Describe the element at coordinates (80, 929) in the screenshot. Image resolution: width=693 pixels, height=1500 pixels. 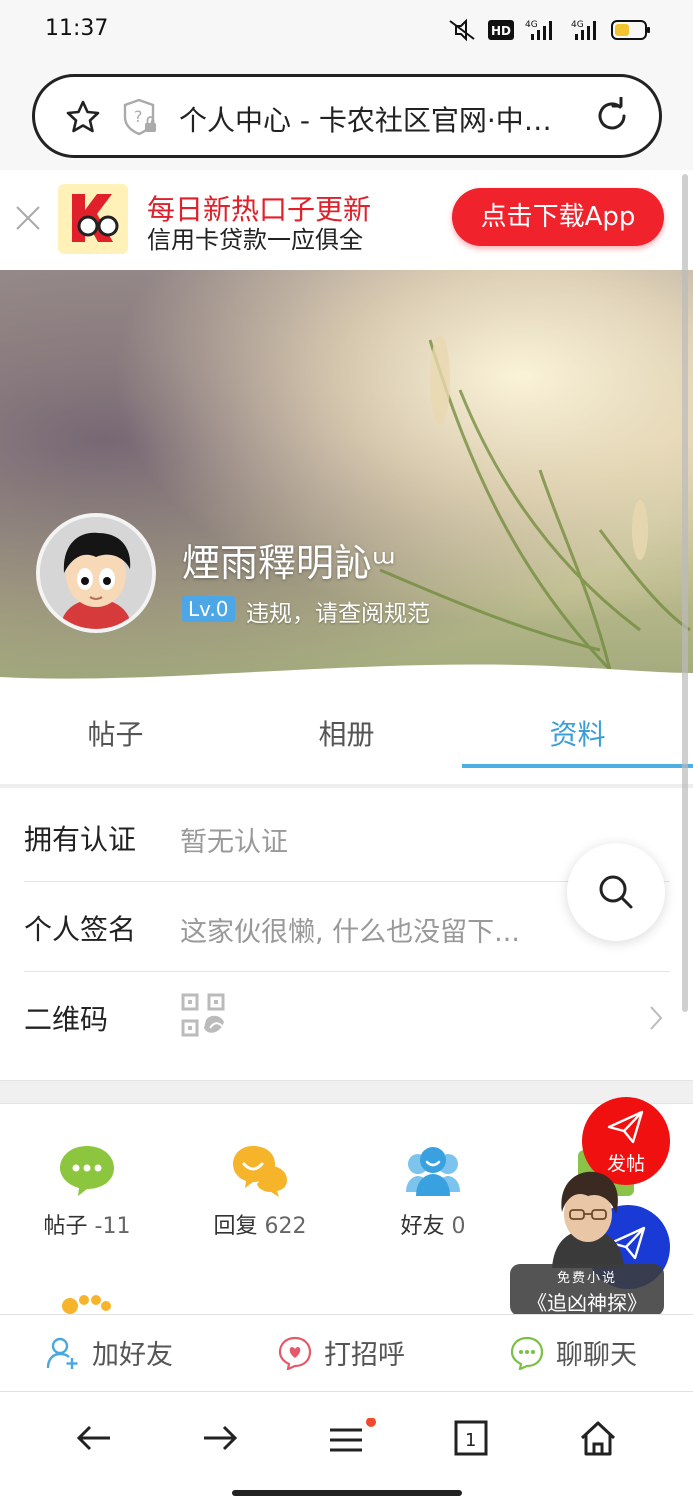
I see `signature-label: 个人签名` at that location.